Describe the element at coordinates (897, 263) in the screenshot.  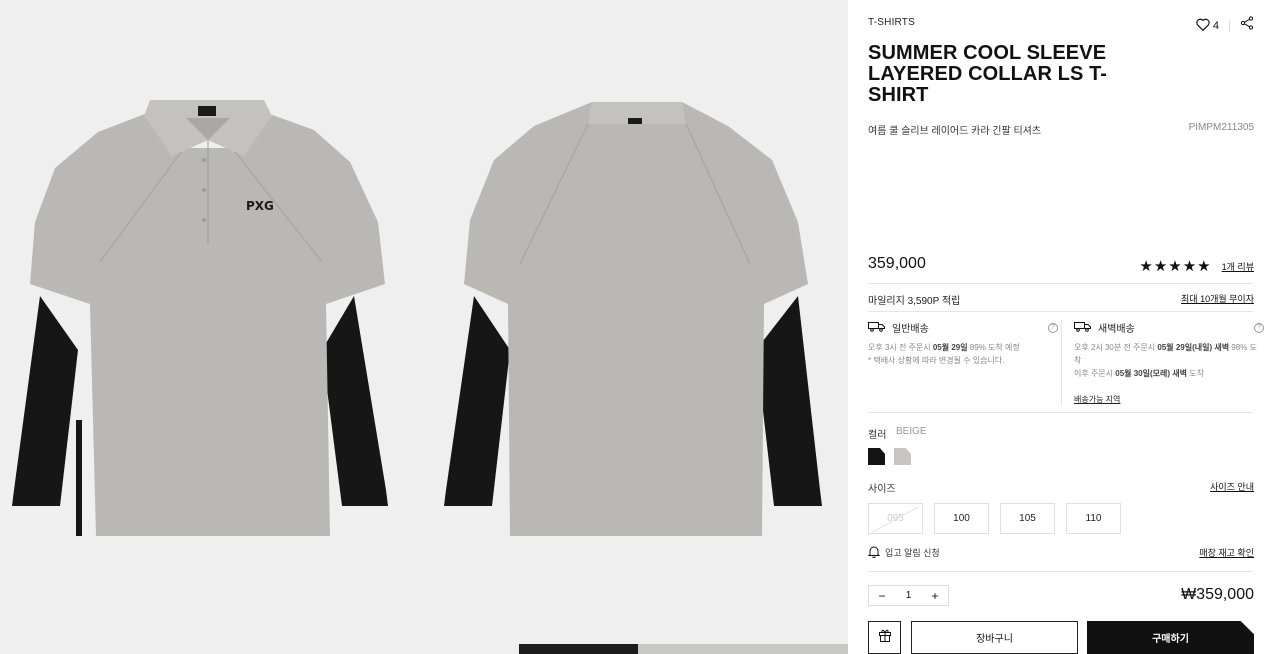
I see `product-price: 359,000` at that location.